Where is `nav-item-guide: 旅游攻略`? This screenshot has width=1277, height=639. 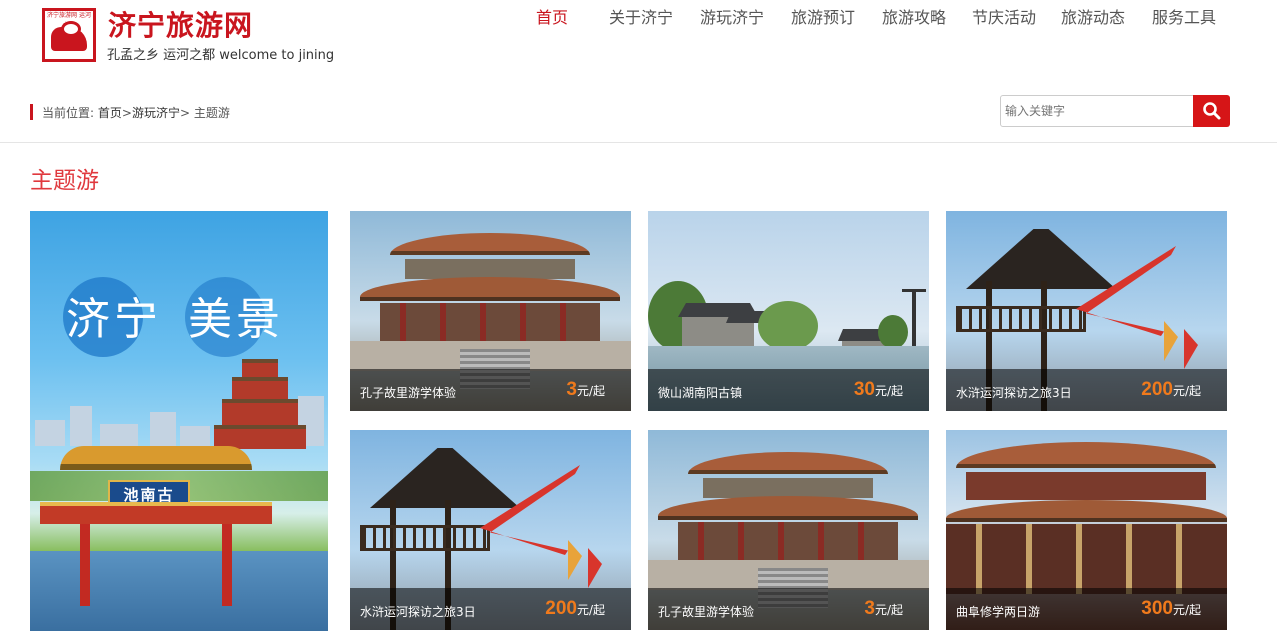
nav-item-guide: 旅游攻略 is located at coordinates (914, 16).